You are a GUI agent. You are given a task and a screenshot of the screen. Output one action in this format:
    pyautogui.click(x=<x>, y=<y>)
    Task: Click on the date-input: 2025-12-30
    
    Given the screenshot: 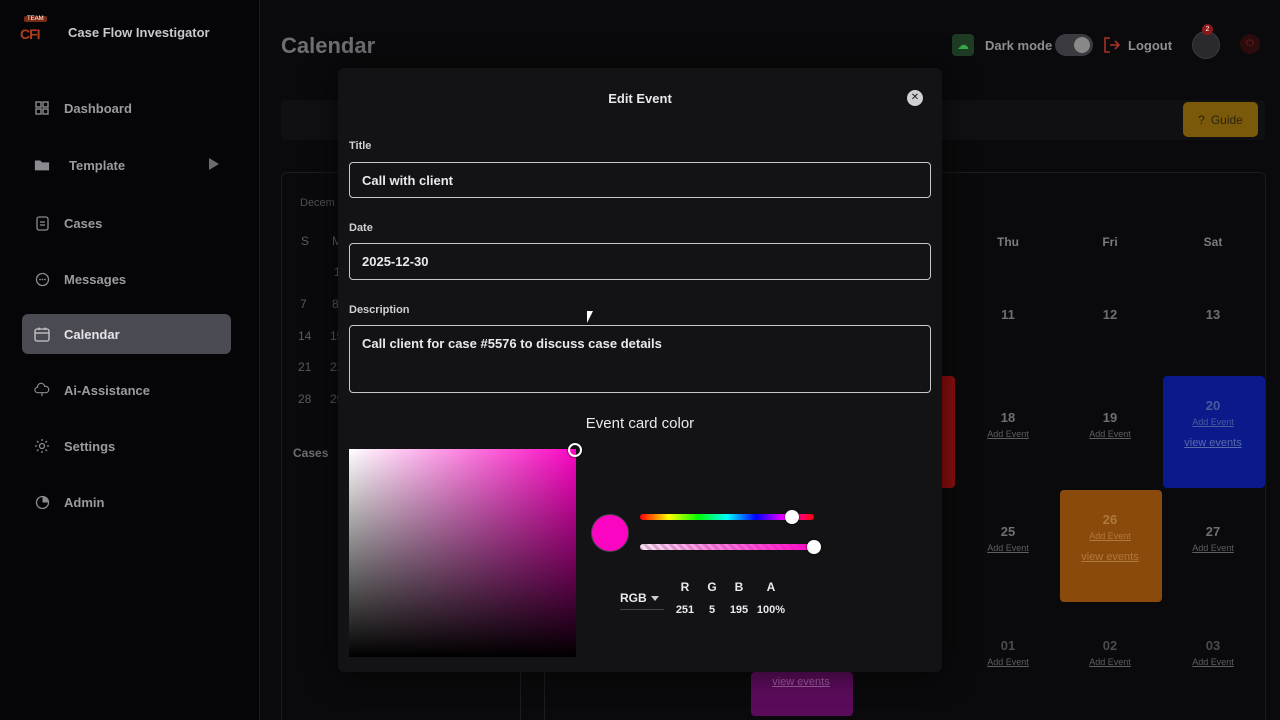 What is the action you would take?
    pyautogui.click(x=640, y=261)
    